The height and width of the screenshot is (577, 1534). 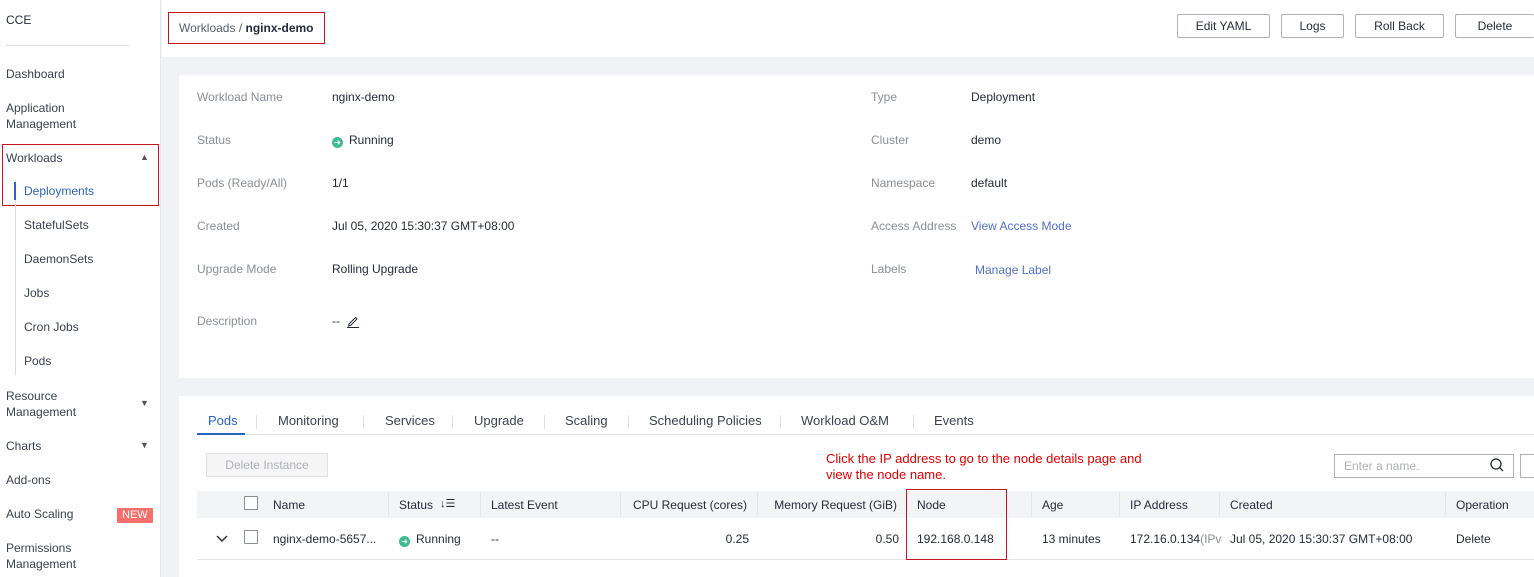 I want to click on nav-permissions-management: Permissions Management, so click(x=61, y=556).